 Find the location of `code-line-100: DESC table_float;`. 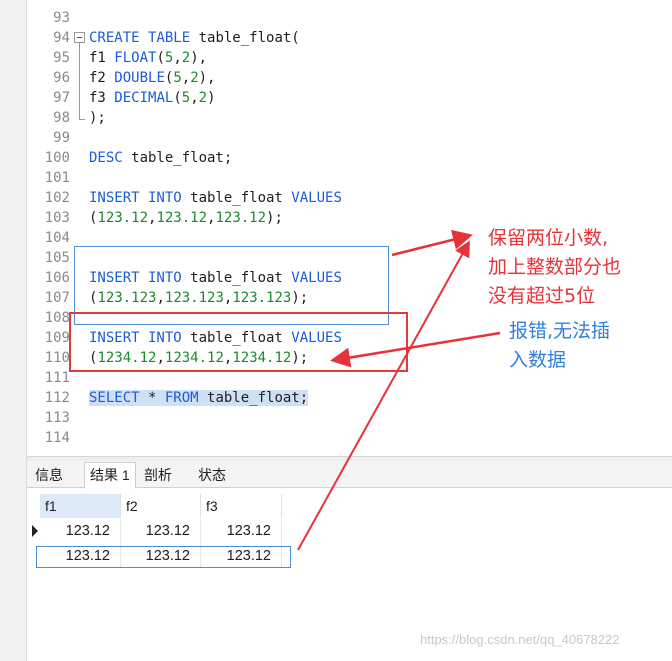

code-line-100: DESC table_float; is located at coordinates (215, 158).